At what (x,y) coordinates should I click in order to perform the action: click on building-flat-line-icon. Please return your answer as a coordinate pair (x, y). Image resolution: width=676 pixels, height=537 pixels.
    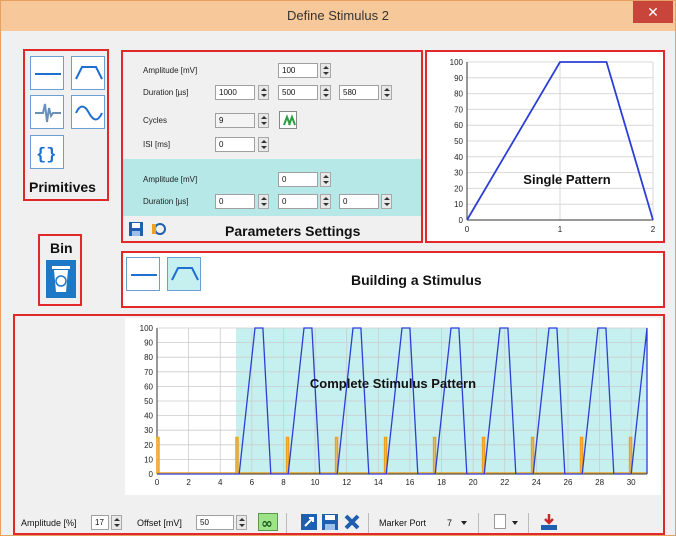
    Looking at the image, I should click on (143, 274).